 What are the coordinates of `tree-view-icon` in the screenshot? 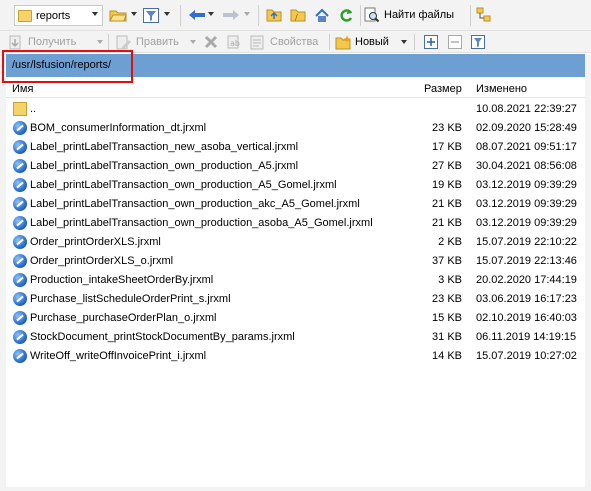 It's located at (483, 14).